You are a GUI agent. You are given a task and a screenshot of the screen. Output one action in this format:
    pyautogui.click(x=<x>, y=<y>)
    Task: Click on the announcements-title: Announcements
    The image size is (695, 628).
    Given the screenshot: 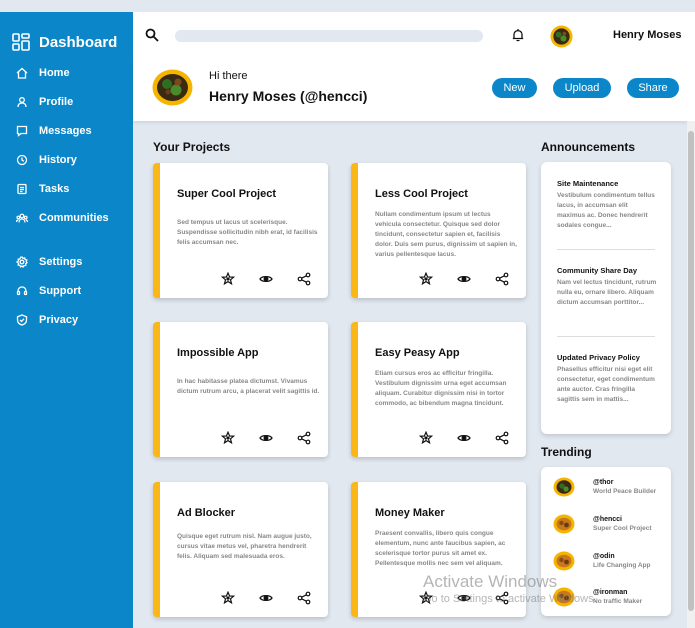 What is the action you would take?
    pyautogui.click(x=588, y=147)
    